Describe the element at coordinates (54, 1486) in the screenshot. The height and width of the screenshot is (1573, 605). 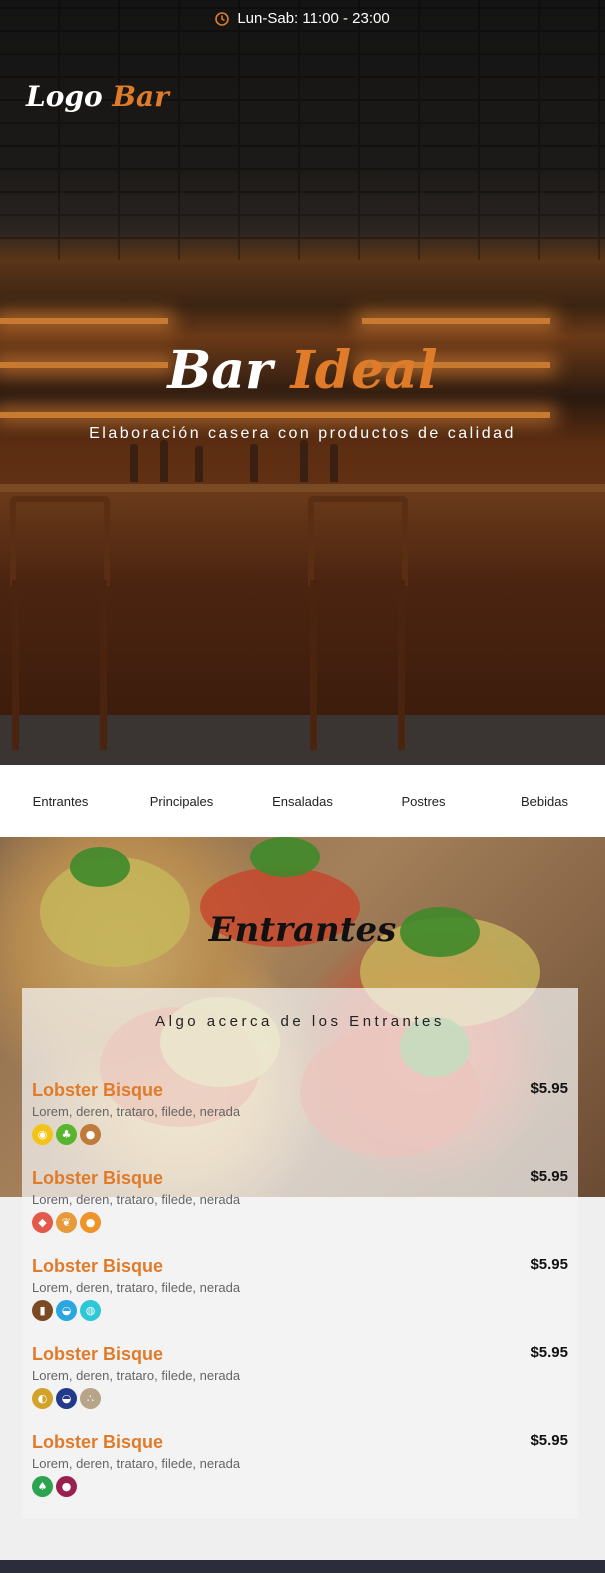
I see `allergen-list: ♠ ●` at that location.